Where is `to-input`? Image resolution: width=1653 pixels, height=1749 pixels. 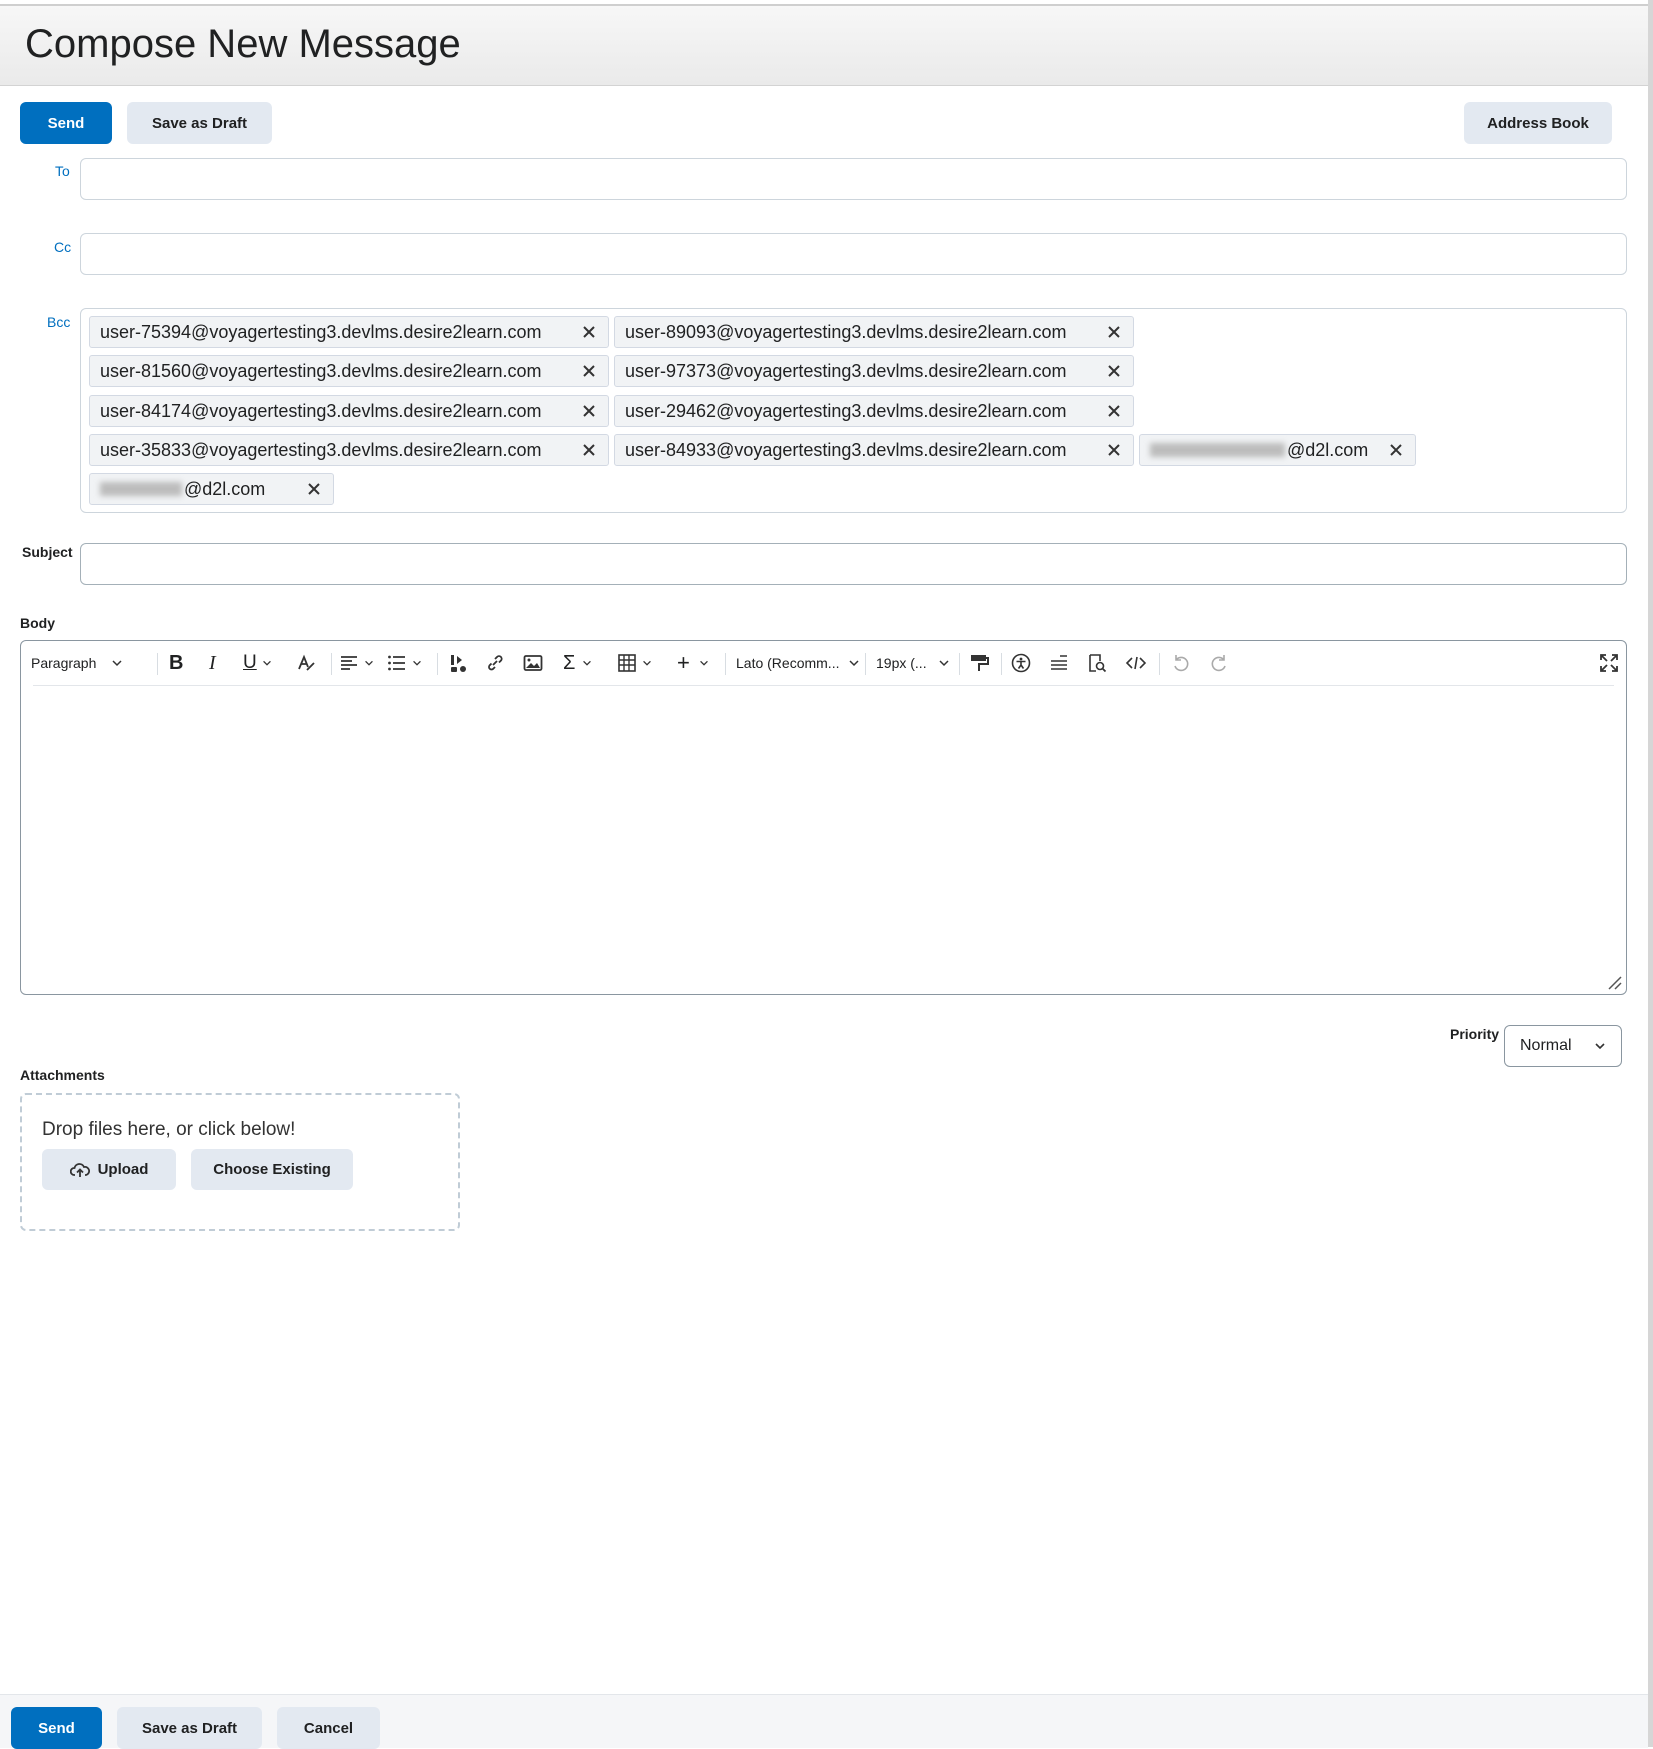
to-input is located at coordinates (853, 179).